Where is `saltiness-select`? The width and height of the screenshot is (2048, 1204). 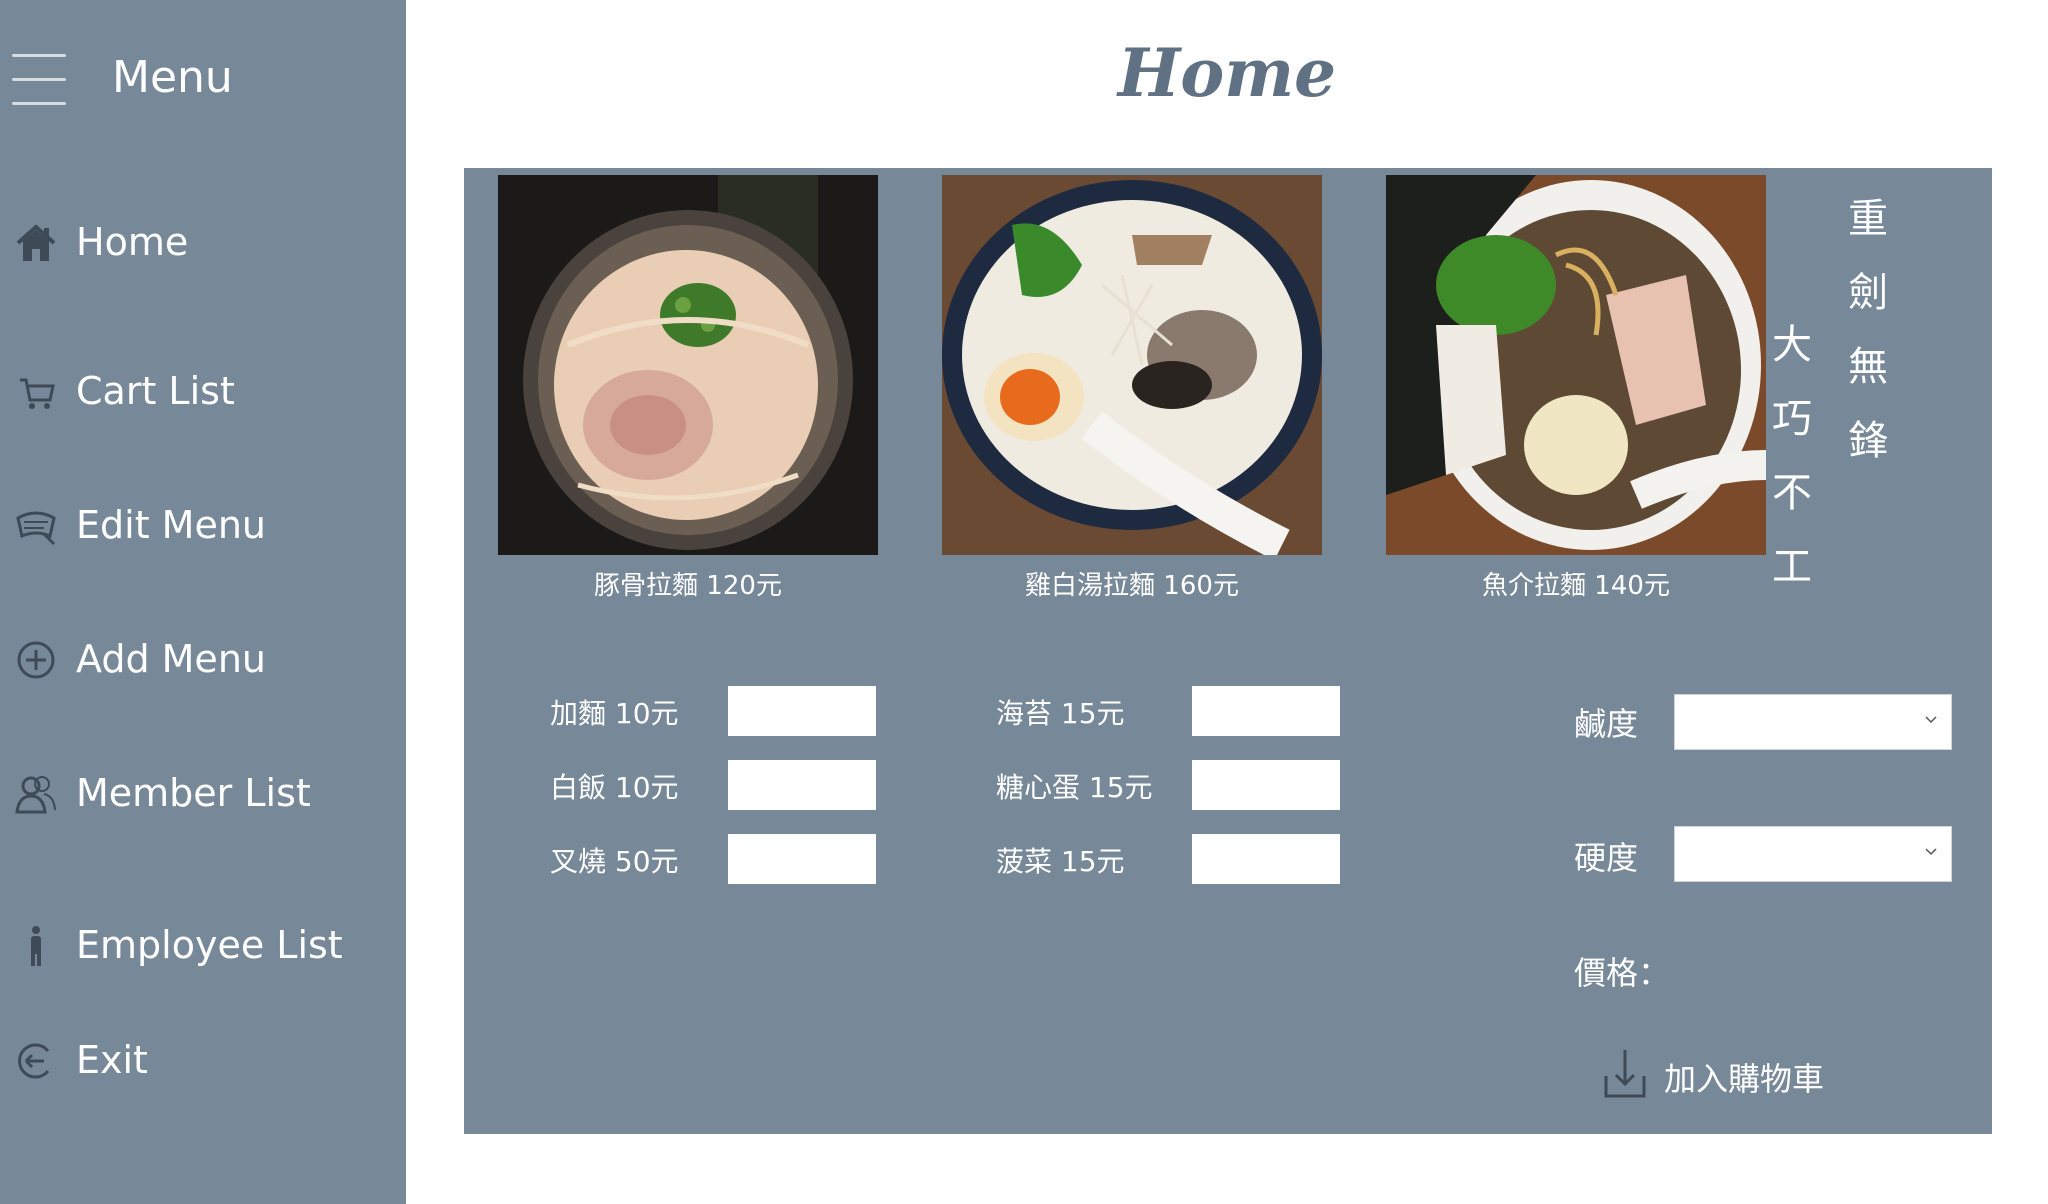 saltiness-select is located at coordinates (1813, 722).